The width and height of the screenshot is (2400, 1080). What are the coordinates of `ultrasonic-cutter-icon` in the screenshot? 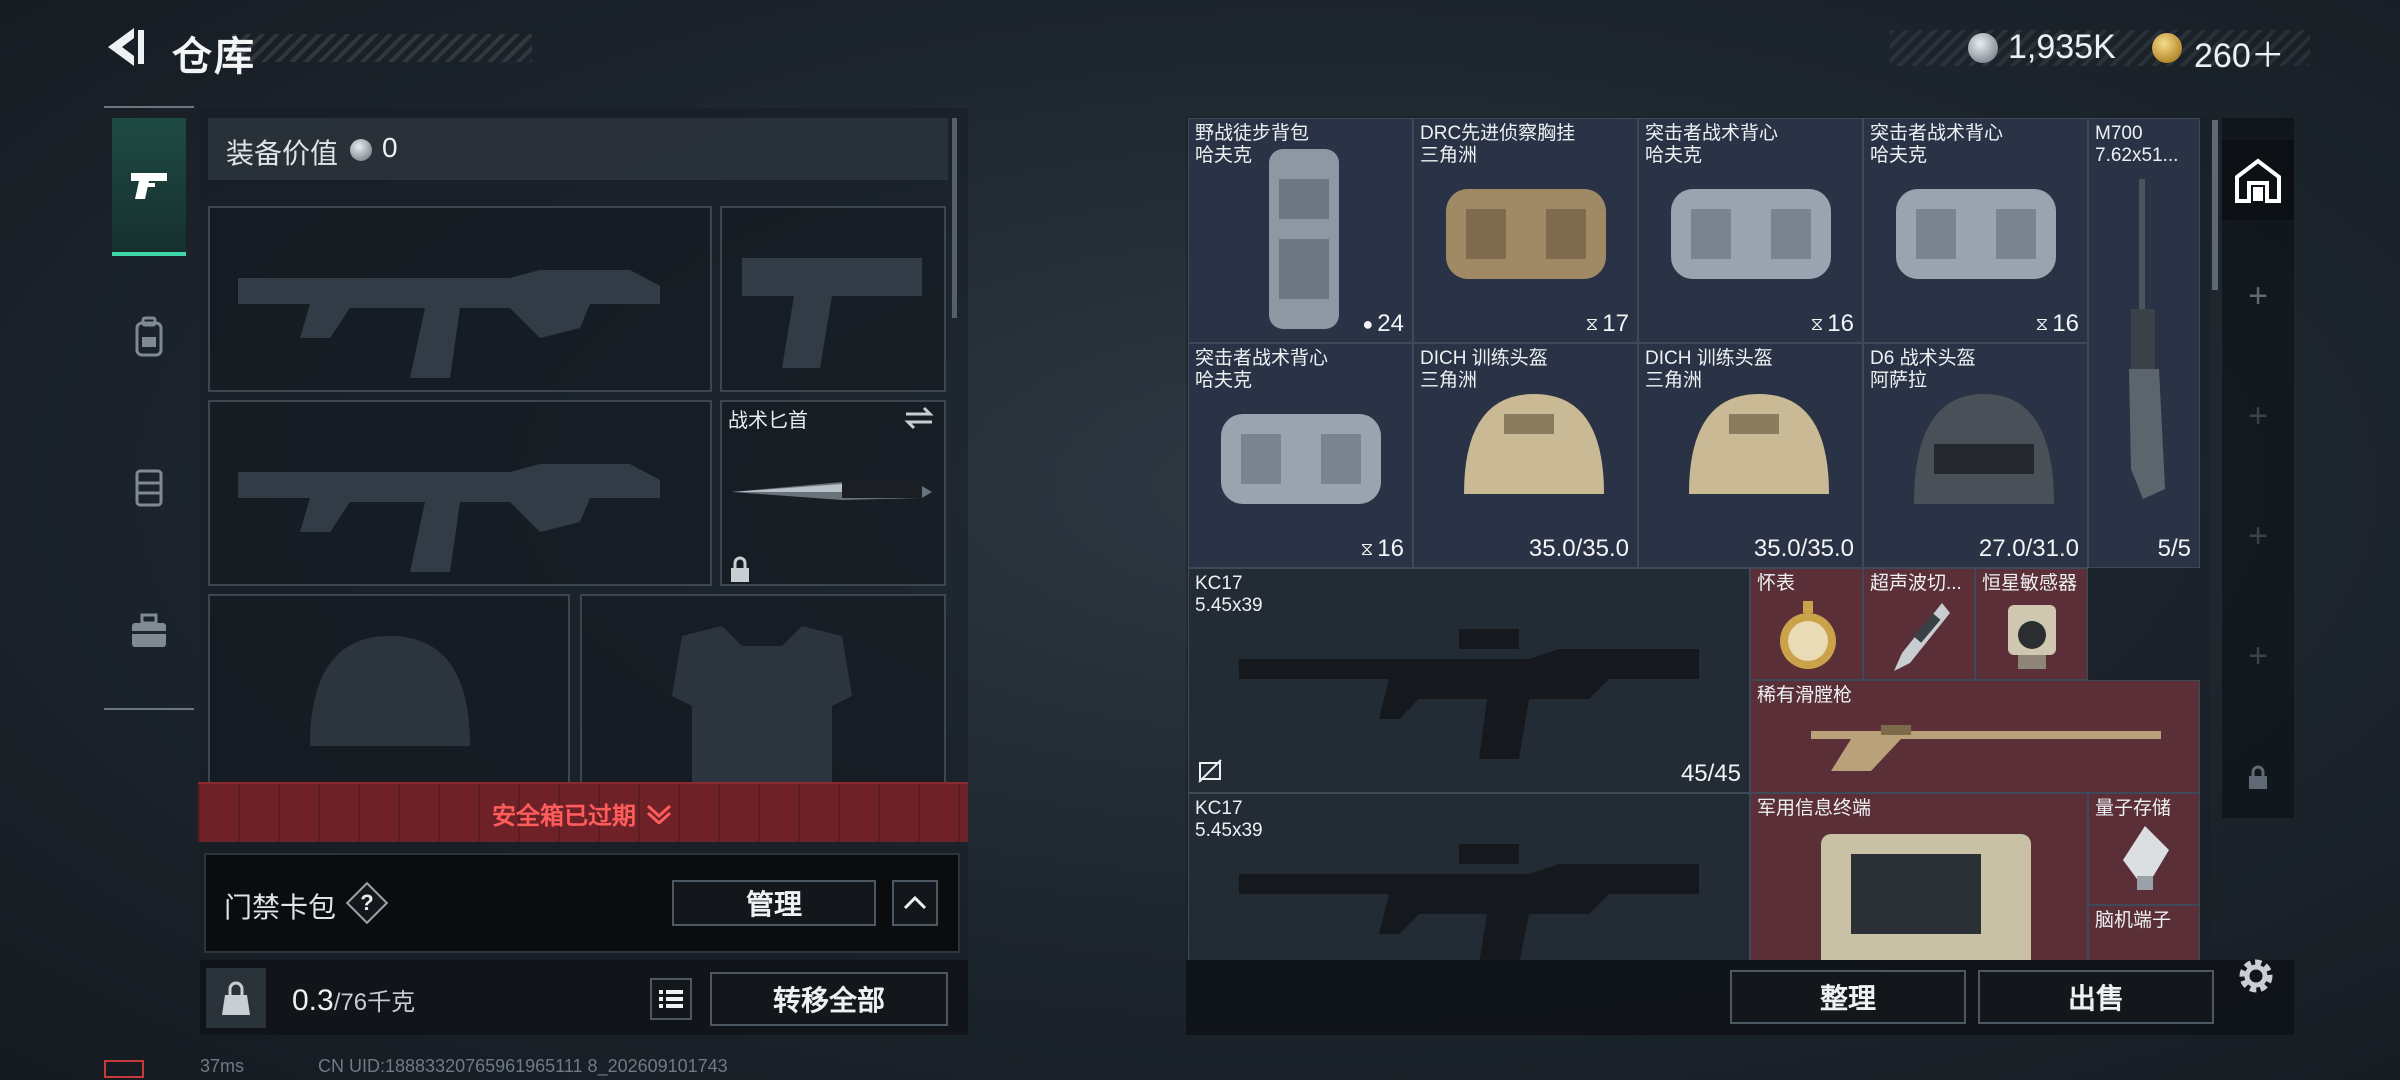 It's located at (1922, 637).